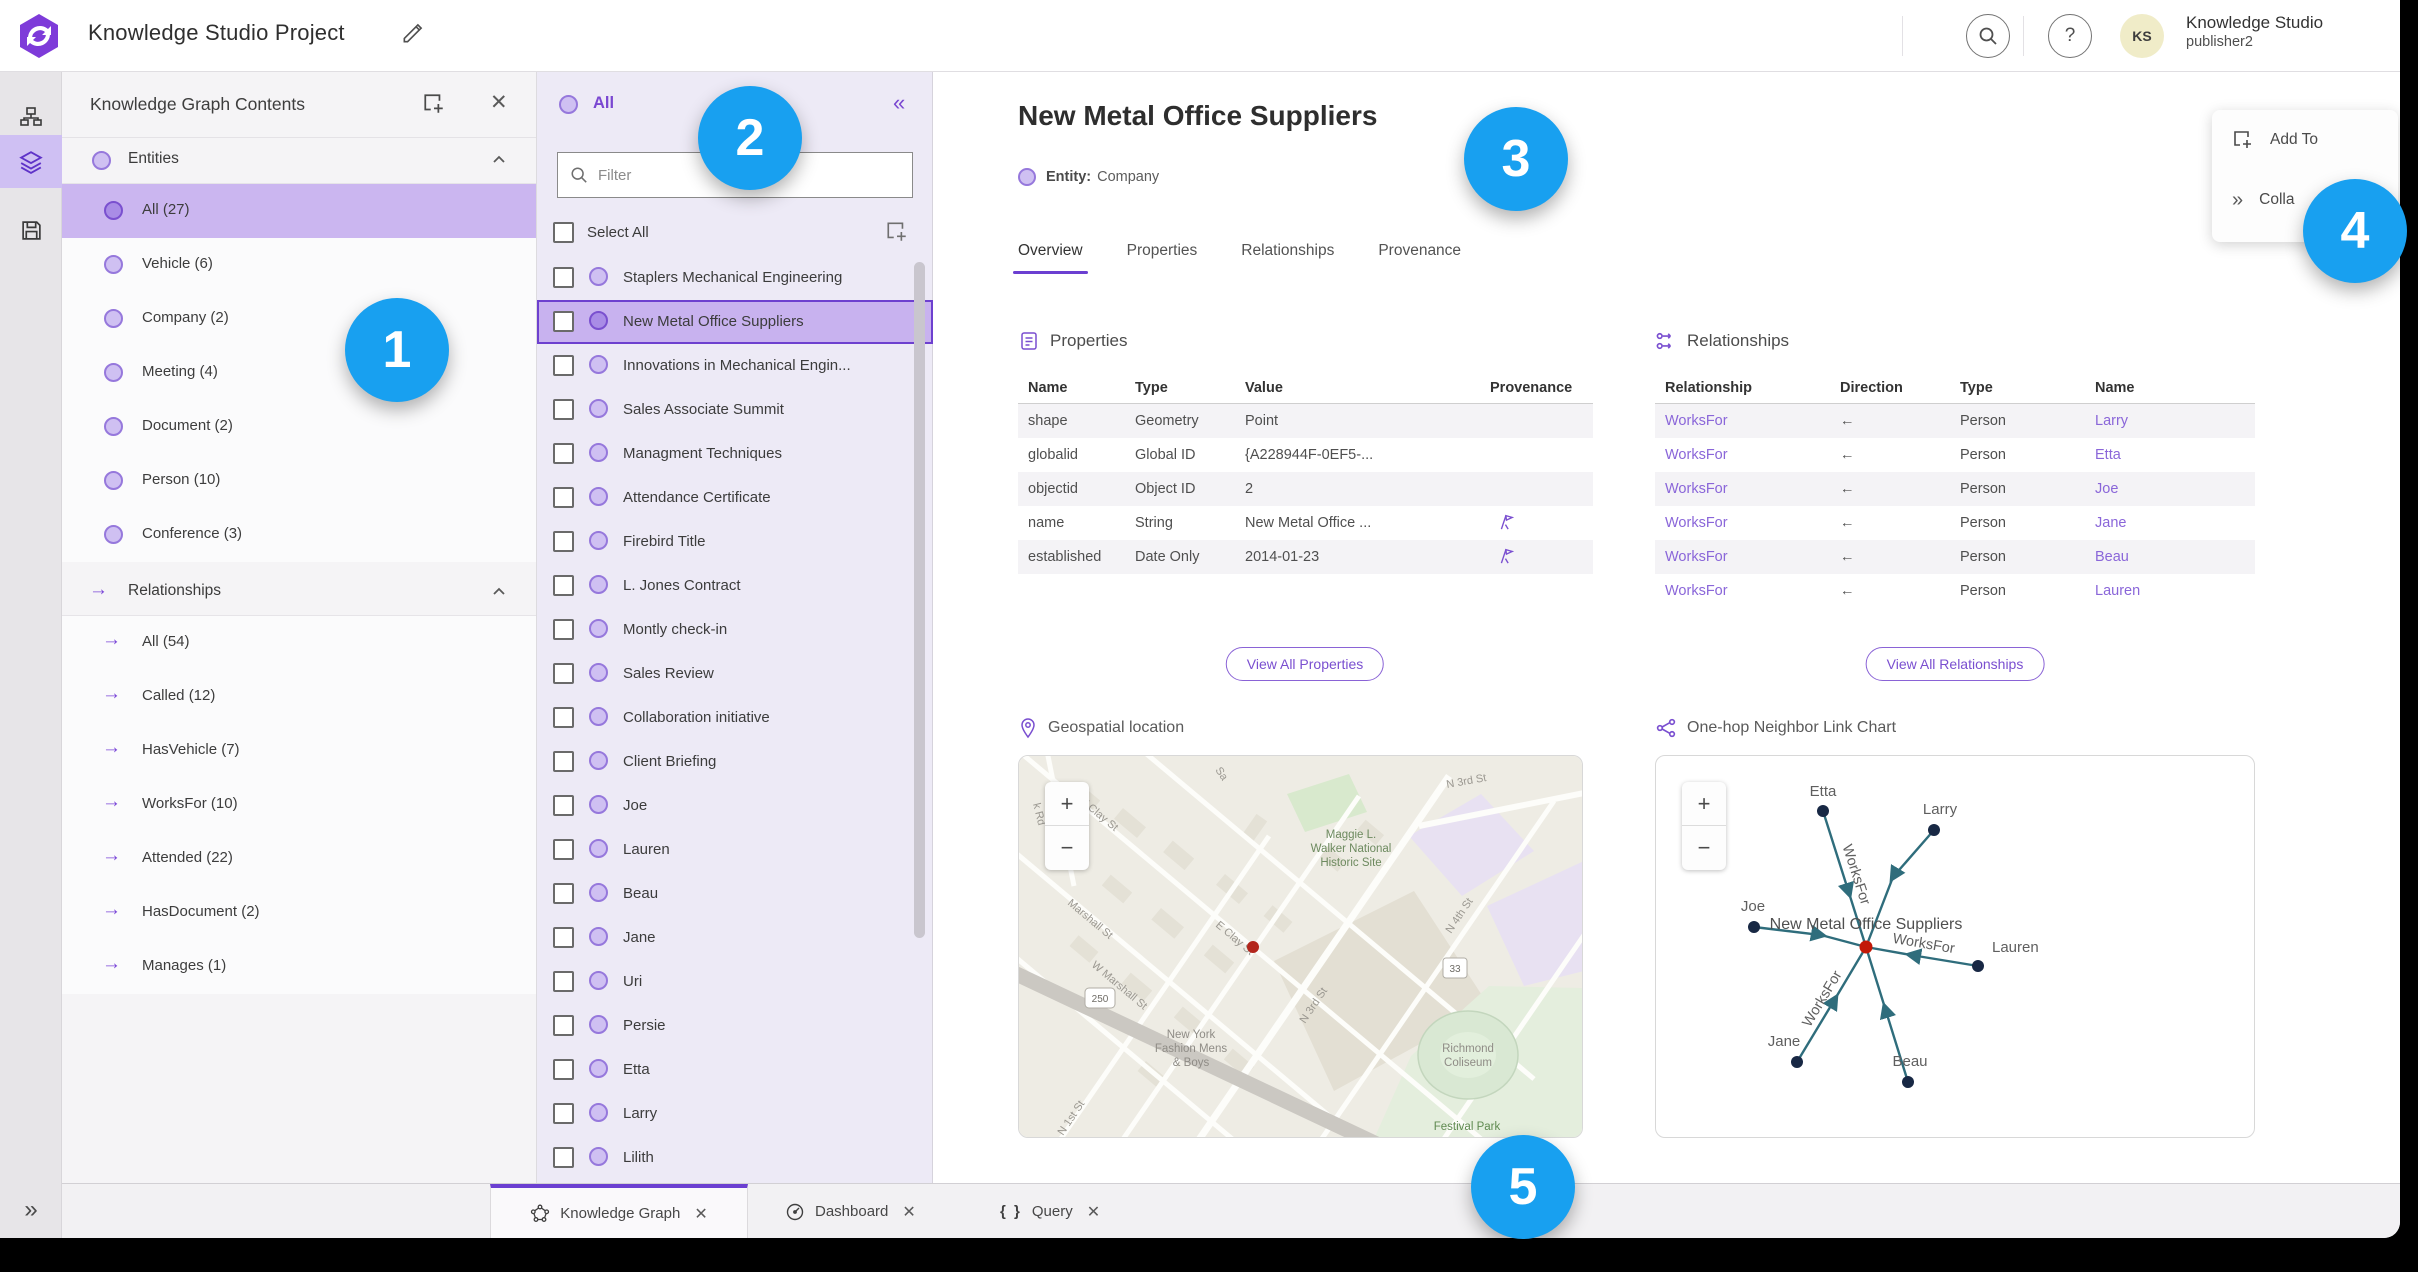 This screenshot has height=1272, width=2418. Describe the element at coordinates (1287, 258) in the screenshot. I see `detail-tab: Relationships` at that location.